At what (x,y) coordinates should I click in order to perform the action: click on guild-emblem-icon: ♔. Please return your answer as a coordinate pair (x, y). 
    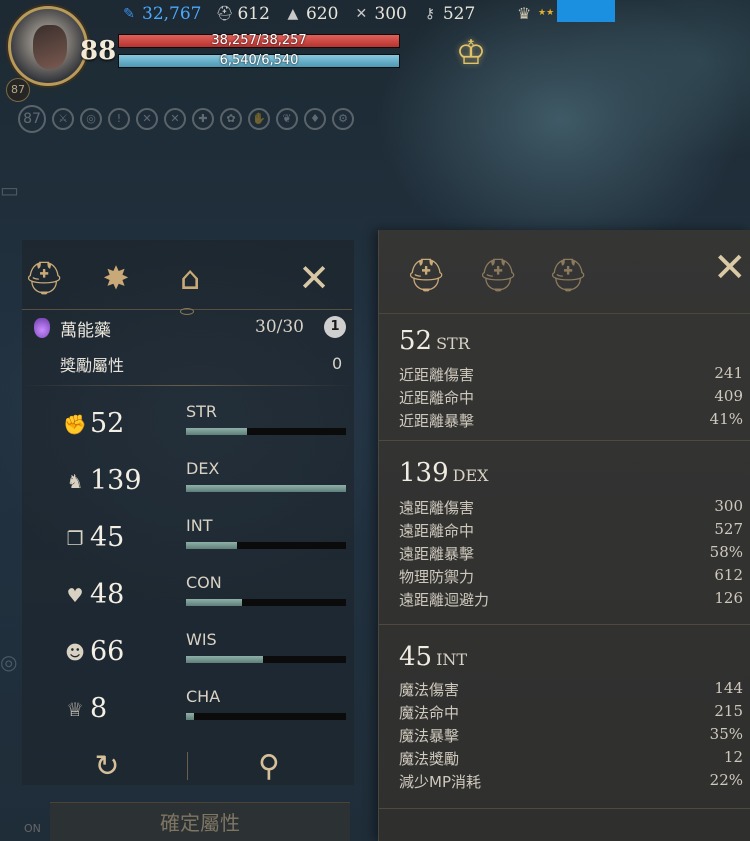
    Looking at the image, I should click on (471, 53).